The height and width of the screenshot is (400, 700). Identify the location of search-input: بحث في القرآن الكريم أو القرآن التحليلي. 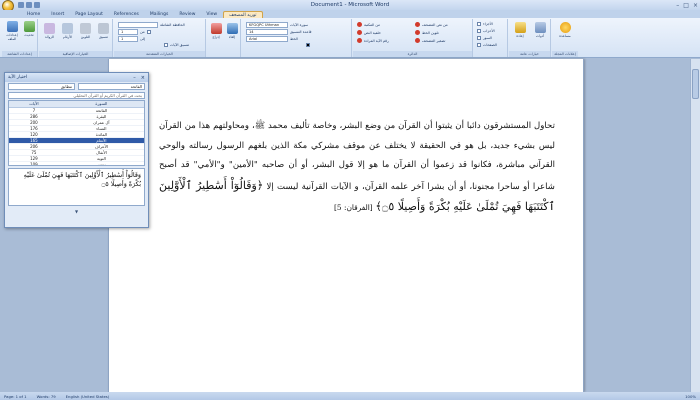
(76, 95).